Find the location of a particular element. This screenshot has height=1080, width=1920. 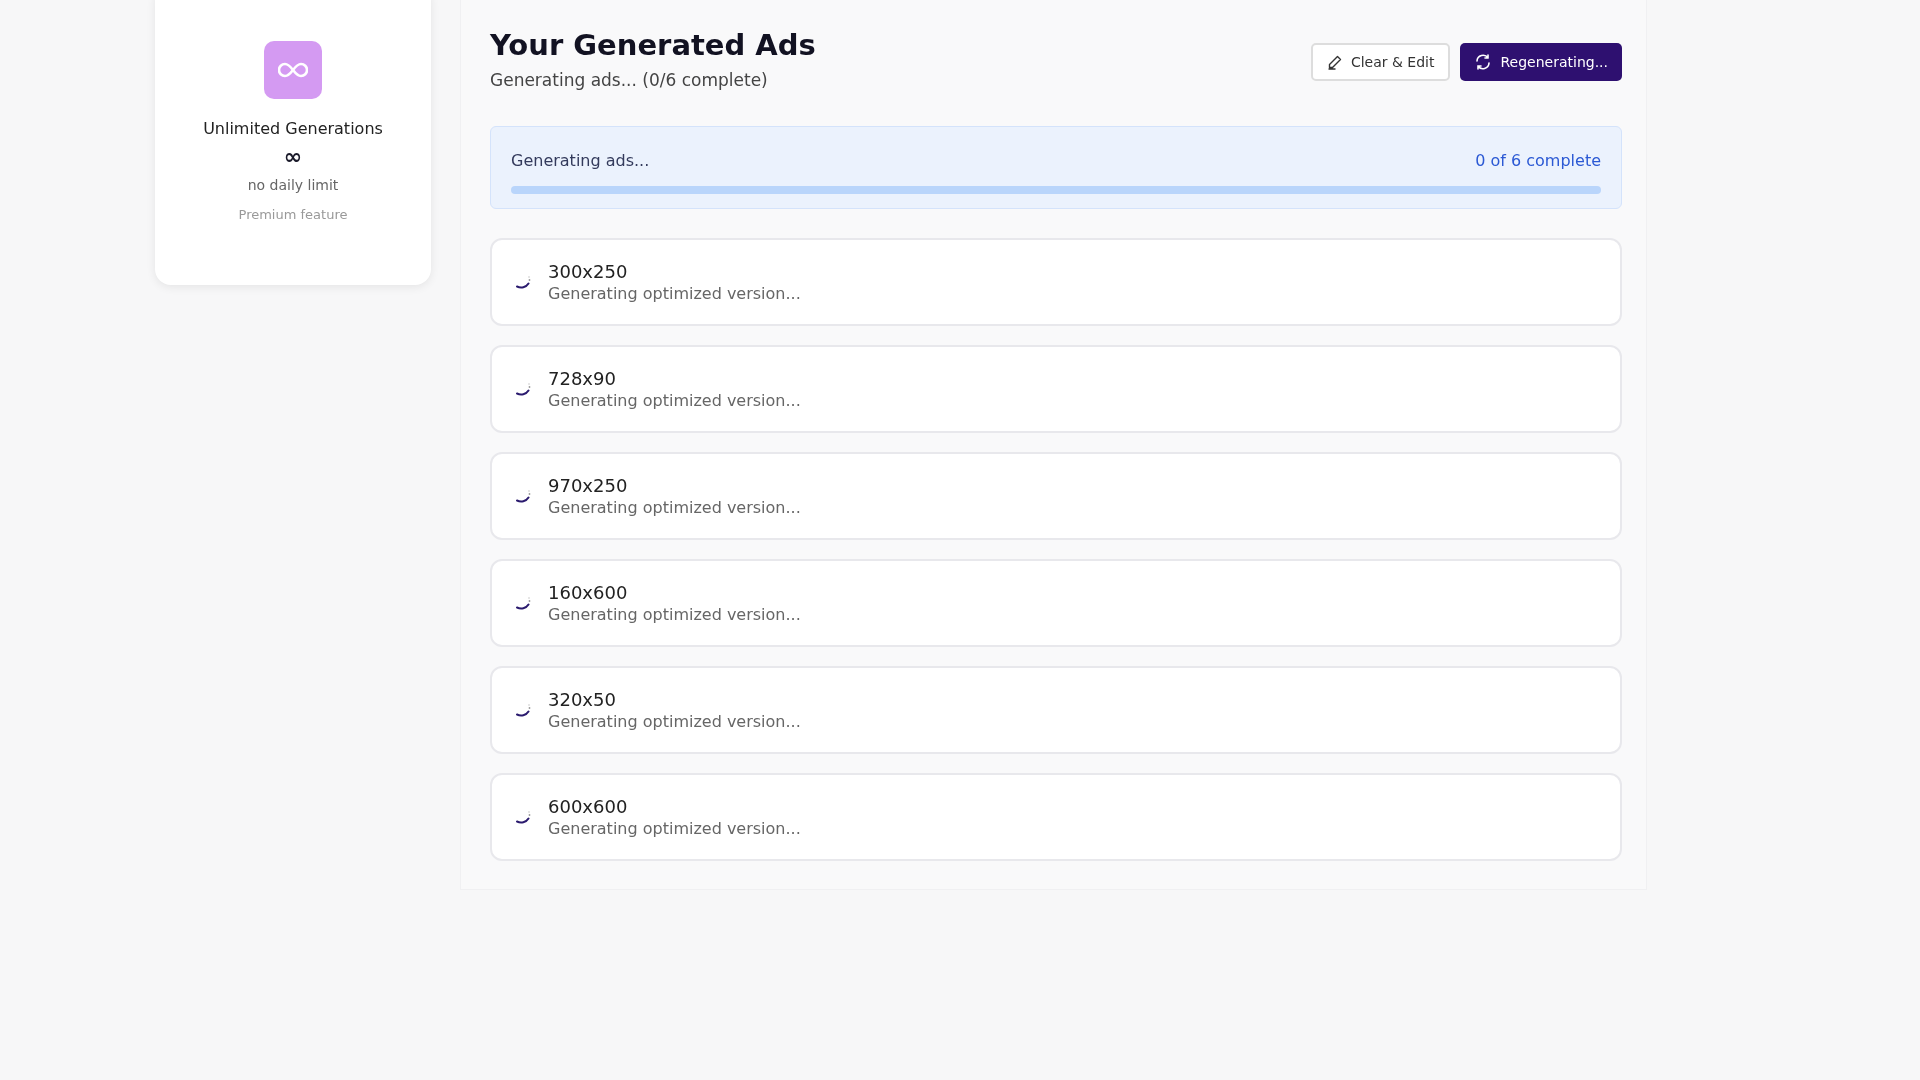

premium-note: Premium feature is located at coordinates (293, 214).